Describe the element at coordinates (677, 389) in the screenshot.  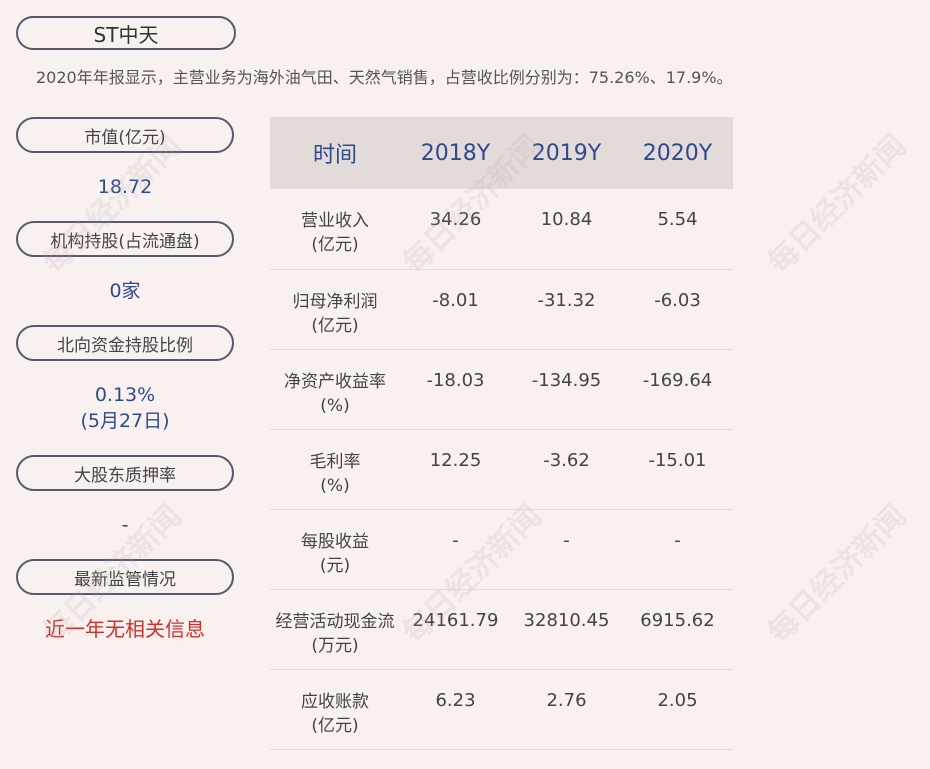
I see `table-cell: -169.64` at that location.